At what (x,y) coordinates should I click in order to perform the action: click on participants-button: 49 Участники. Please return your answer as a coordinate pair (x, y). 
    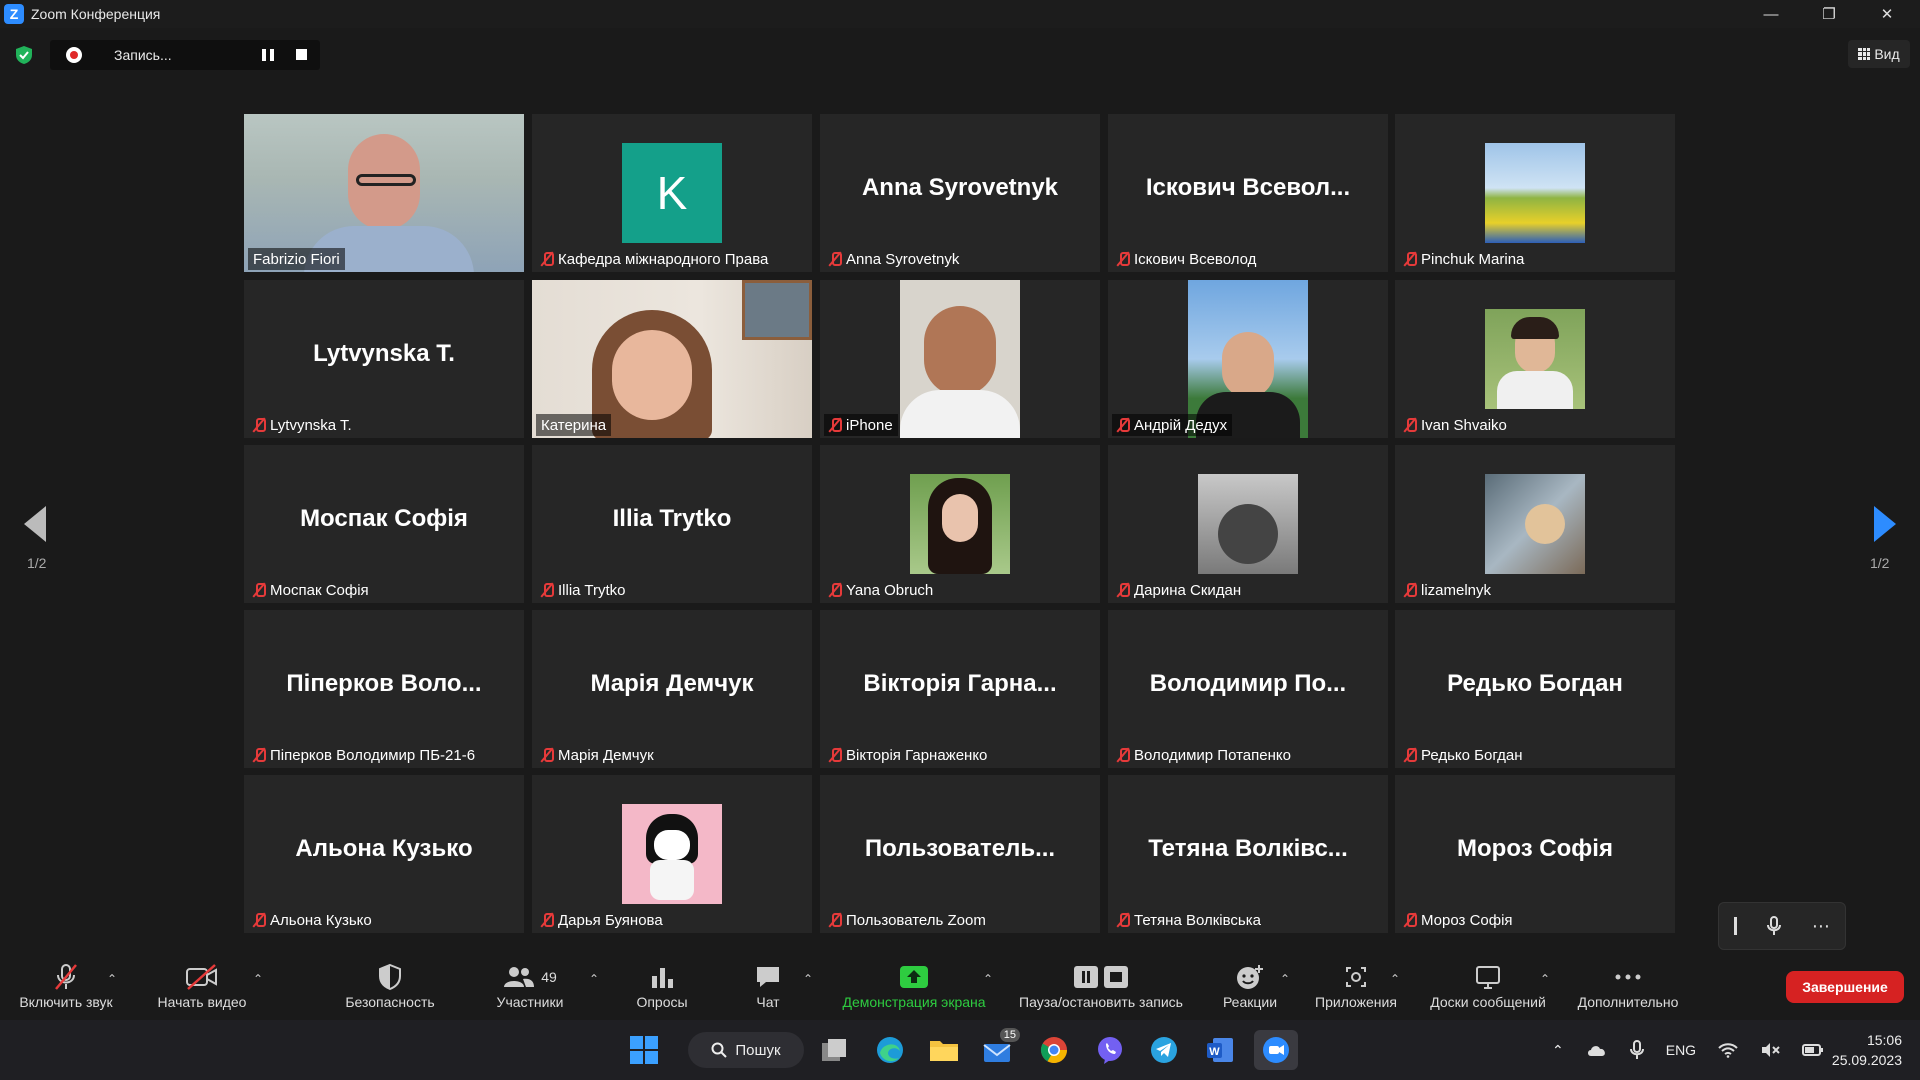
    Looking at the image, I should click on (530, 985).